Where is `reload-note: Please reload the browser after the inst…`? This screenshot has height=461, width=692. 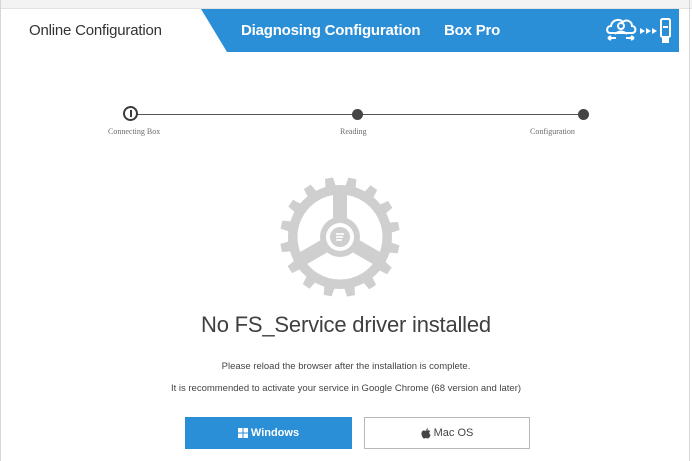
reload-note: Please reload the browser after the inst… is located at coordinates (346, 366).